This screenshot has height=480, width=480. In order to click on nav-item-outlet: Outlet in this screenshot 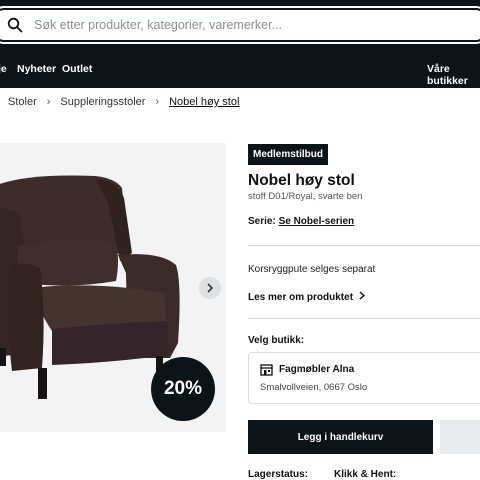, I will do `click(77, 69)`.